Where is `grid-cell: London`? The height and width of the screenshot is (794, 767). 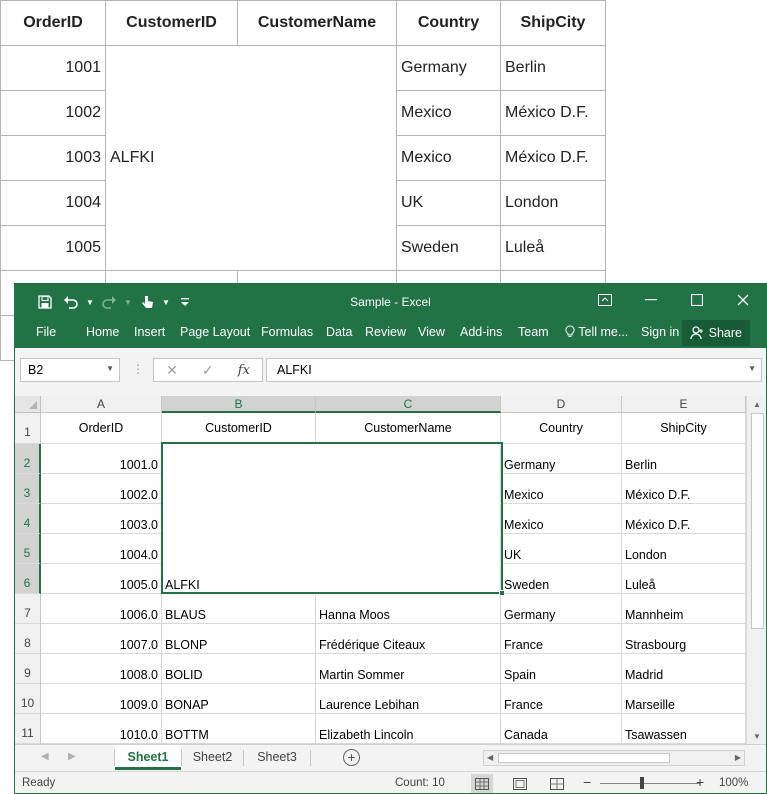
grid-cell: London is located at coordinates (684, 549).